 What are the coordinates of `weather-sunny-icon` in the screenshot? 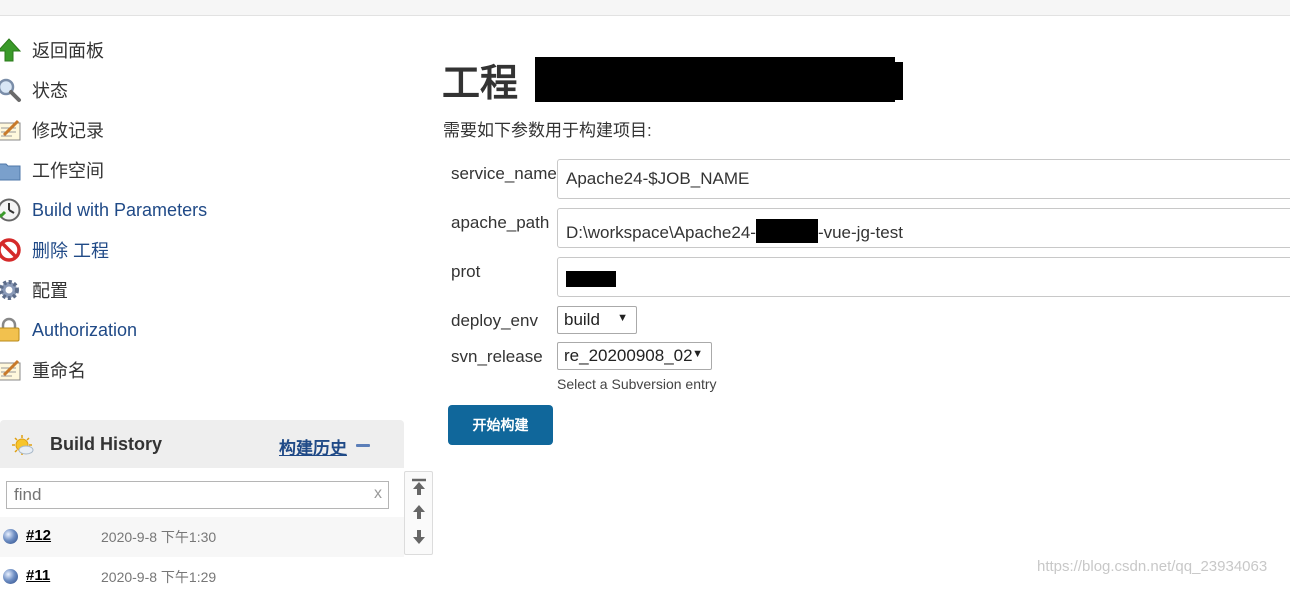 It's located at (23, 445).